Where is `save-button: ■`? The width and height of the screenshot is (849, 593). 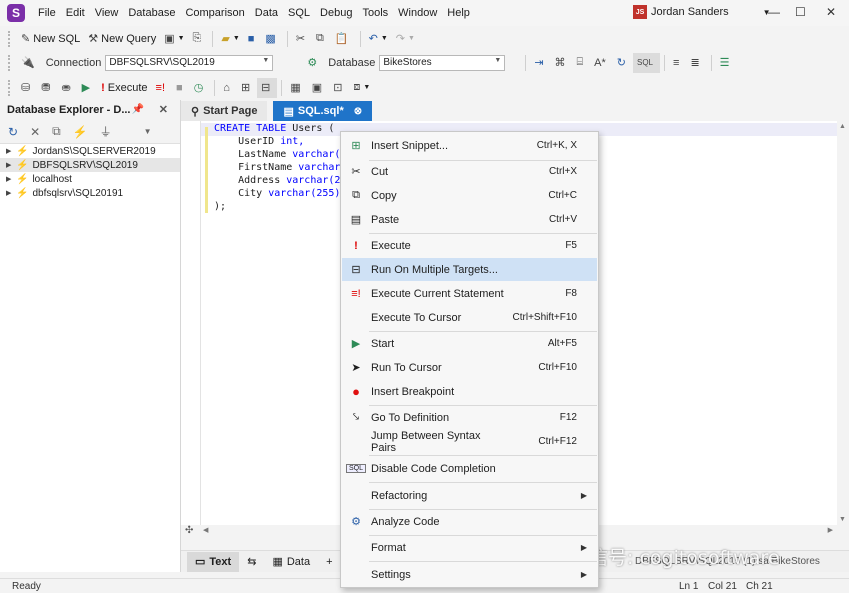 save-button: ■ is located at coordinates (253, 39).